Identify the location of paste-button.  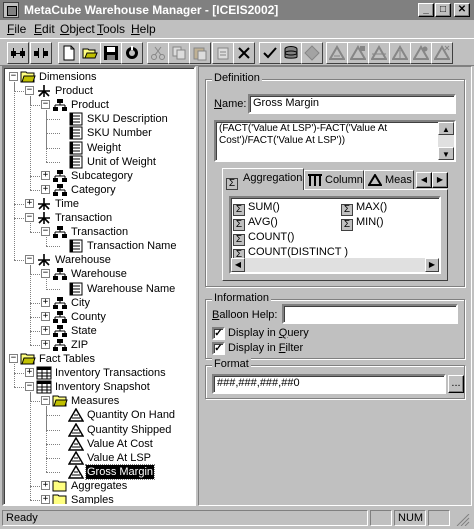
(200, 53).